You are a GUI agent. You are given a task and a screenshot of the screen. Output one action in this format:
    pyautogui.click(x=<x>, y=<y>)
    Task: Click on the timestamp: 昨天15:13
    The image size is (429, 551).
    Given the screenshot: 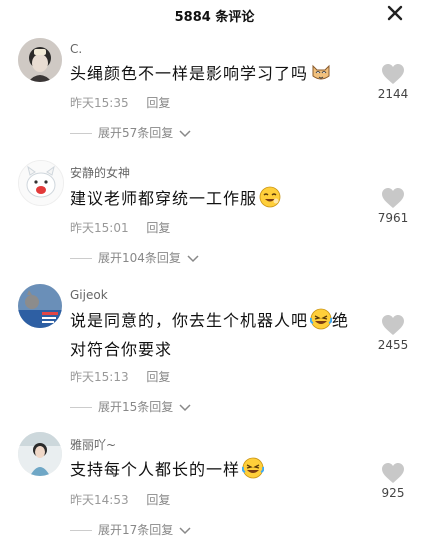 What is the action you would take?
    pyautogui.click(x=99, y=377)
    